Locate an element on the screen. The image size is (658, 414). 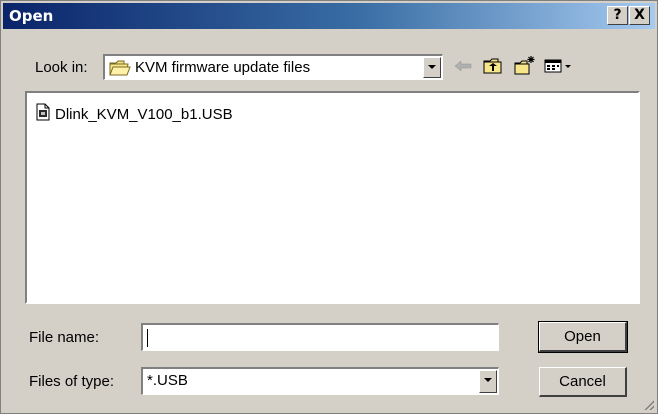
file-name-input is located at coordinates (320, 337).